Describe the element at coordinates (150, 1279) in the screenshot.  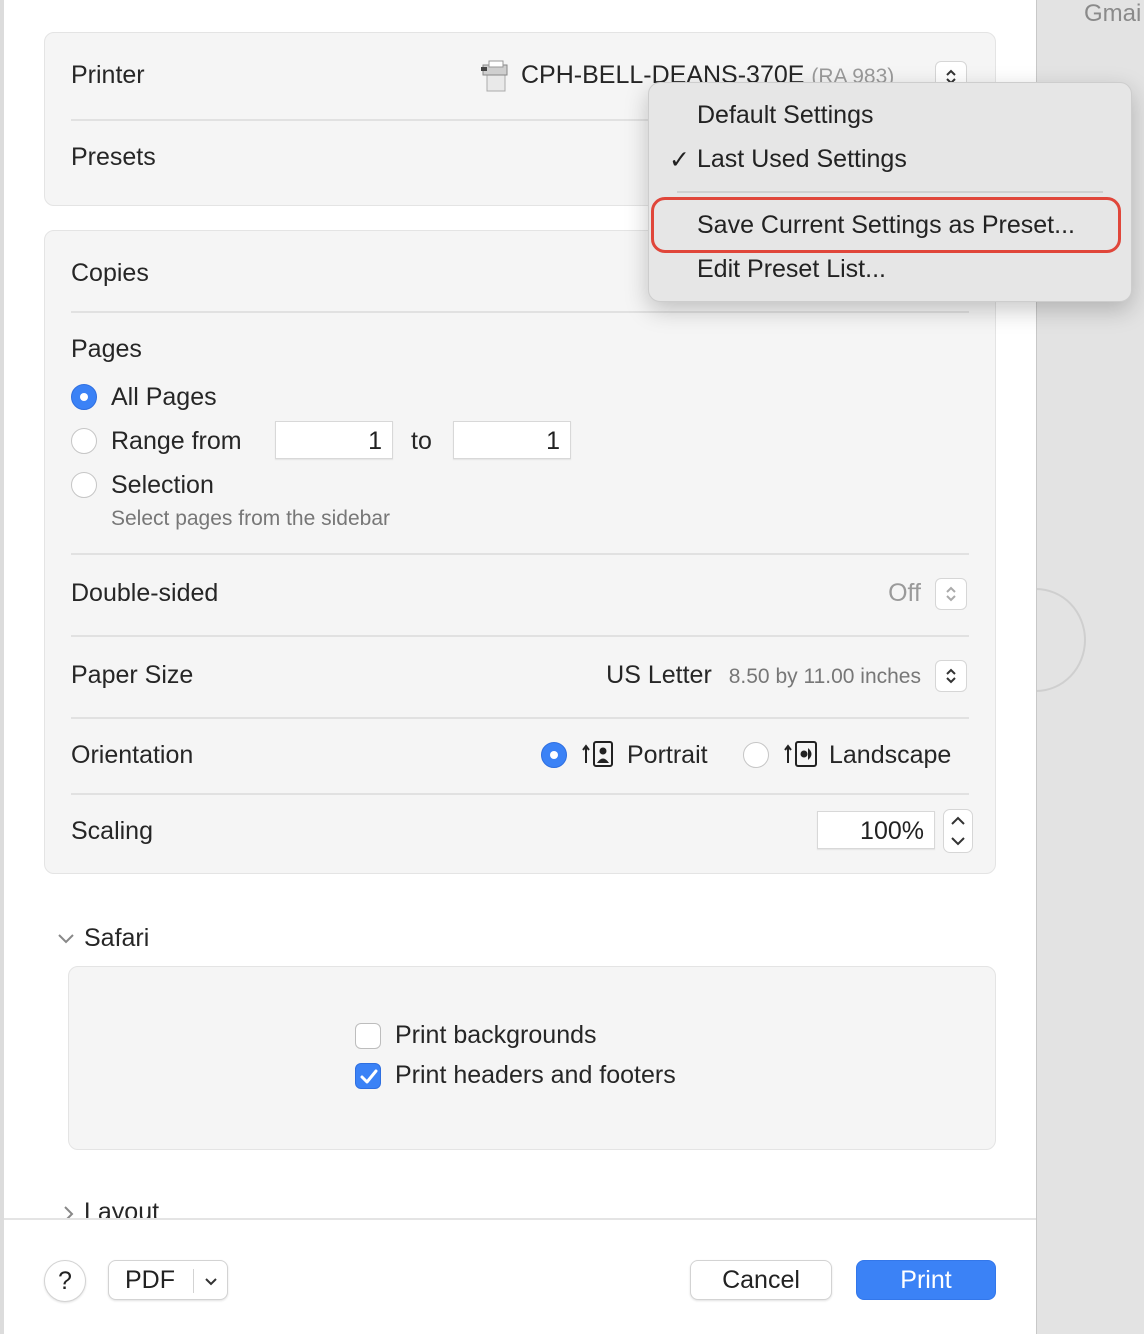
I see `pdf-label: PDF` at that location.